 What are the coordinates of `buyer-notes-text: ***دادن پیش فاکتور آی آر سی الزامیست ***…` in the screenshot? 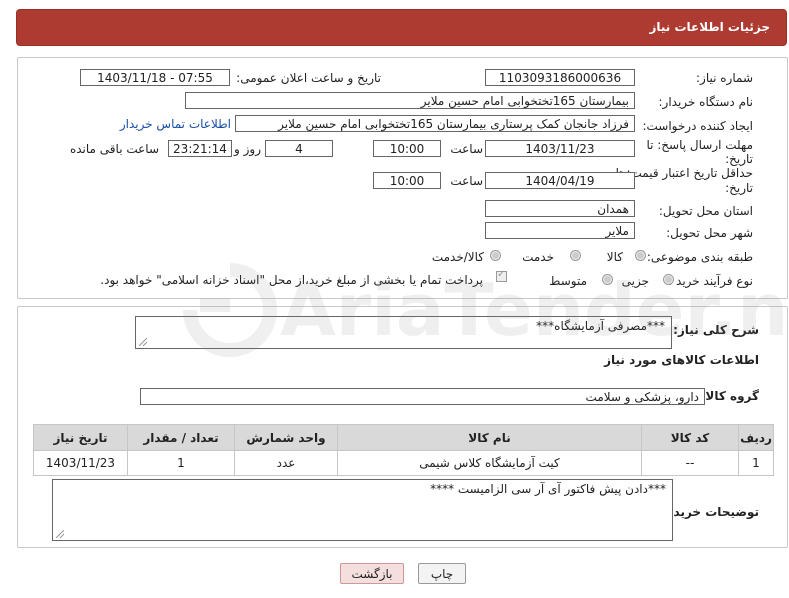 It's located at (548, 489).